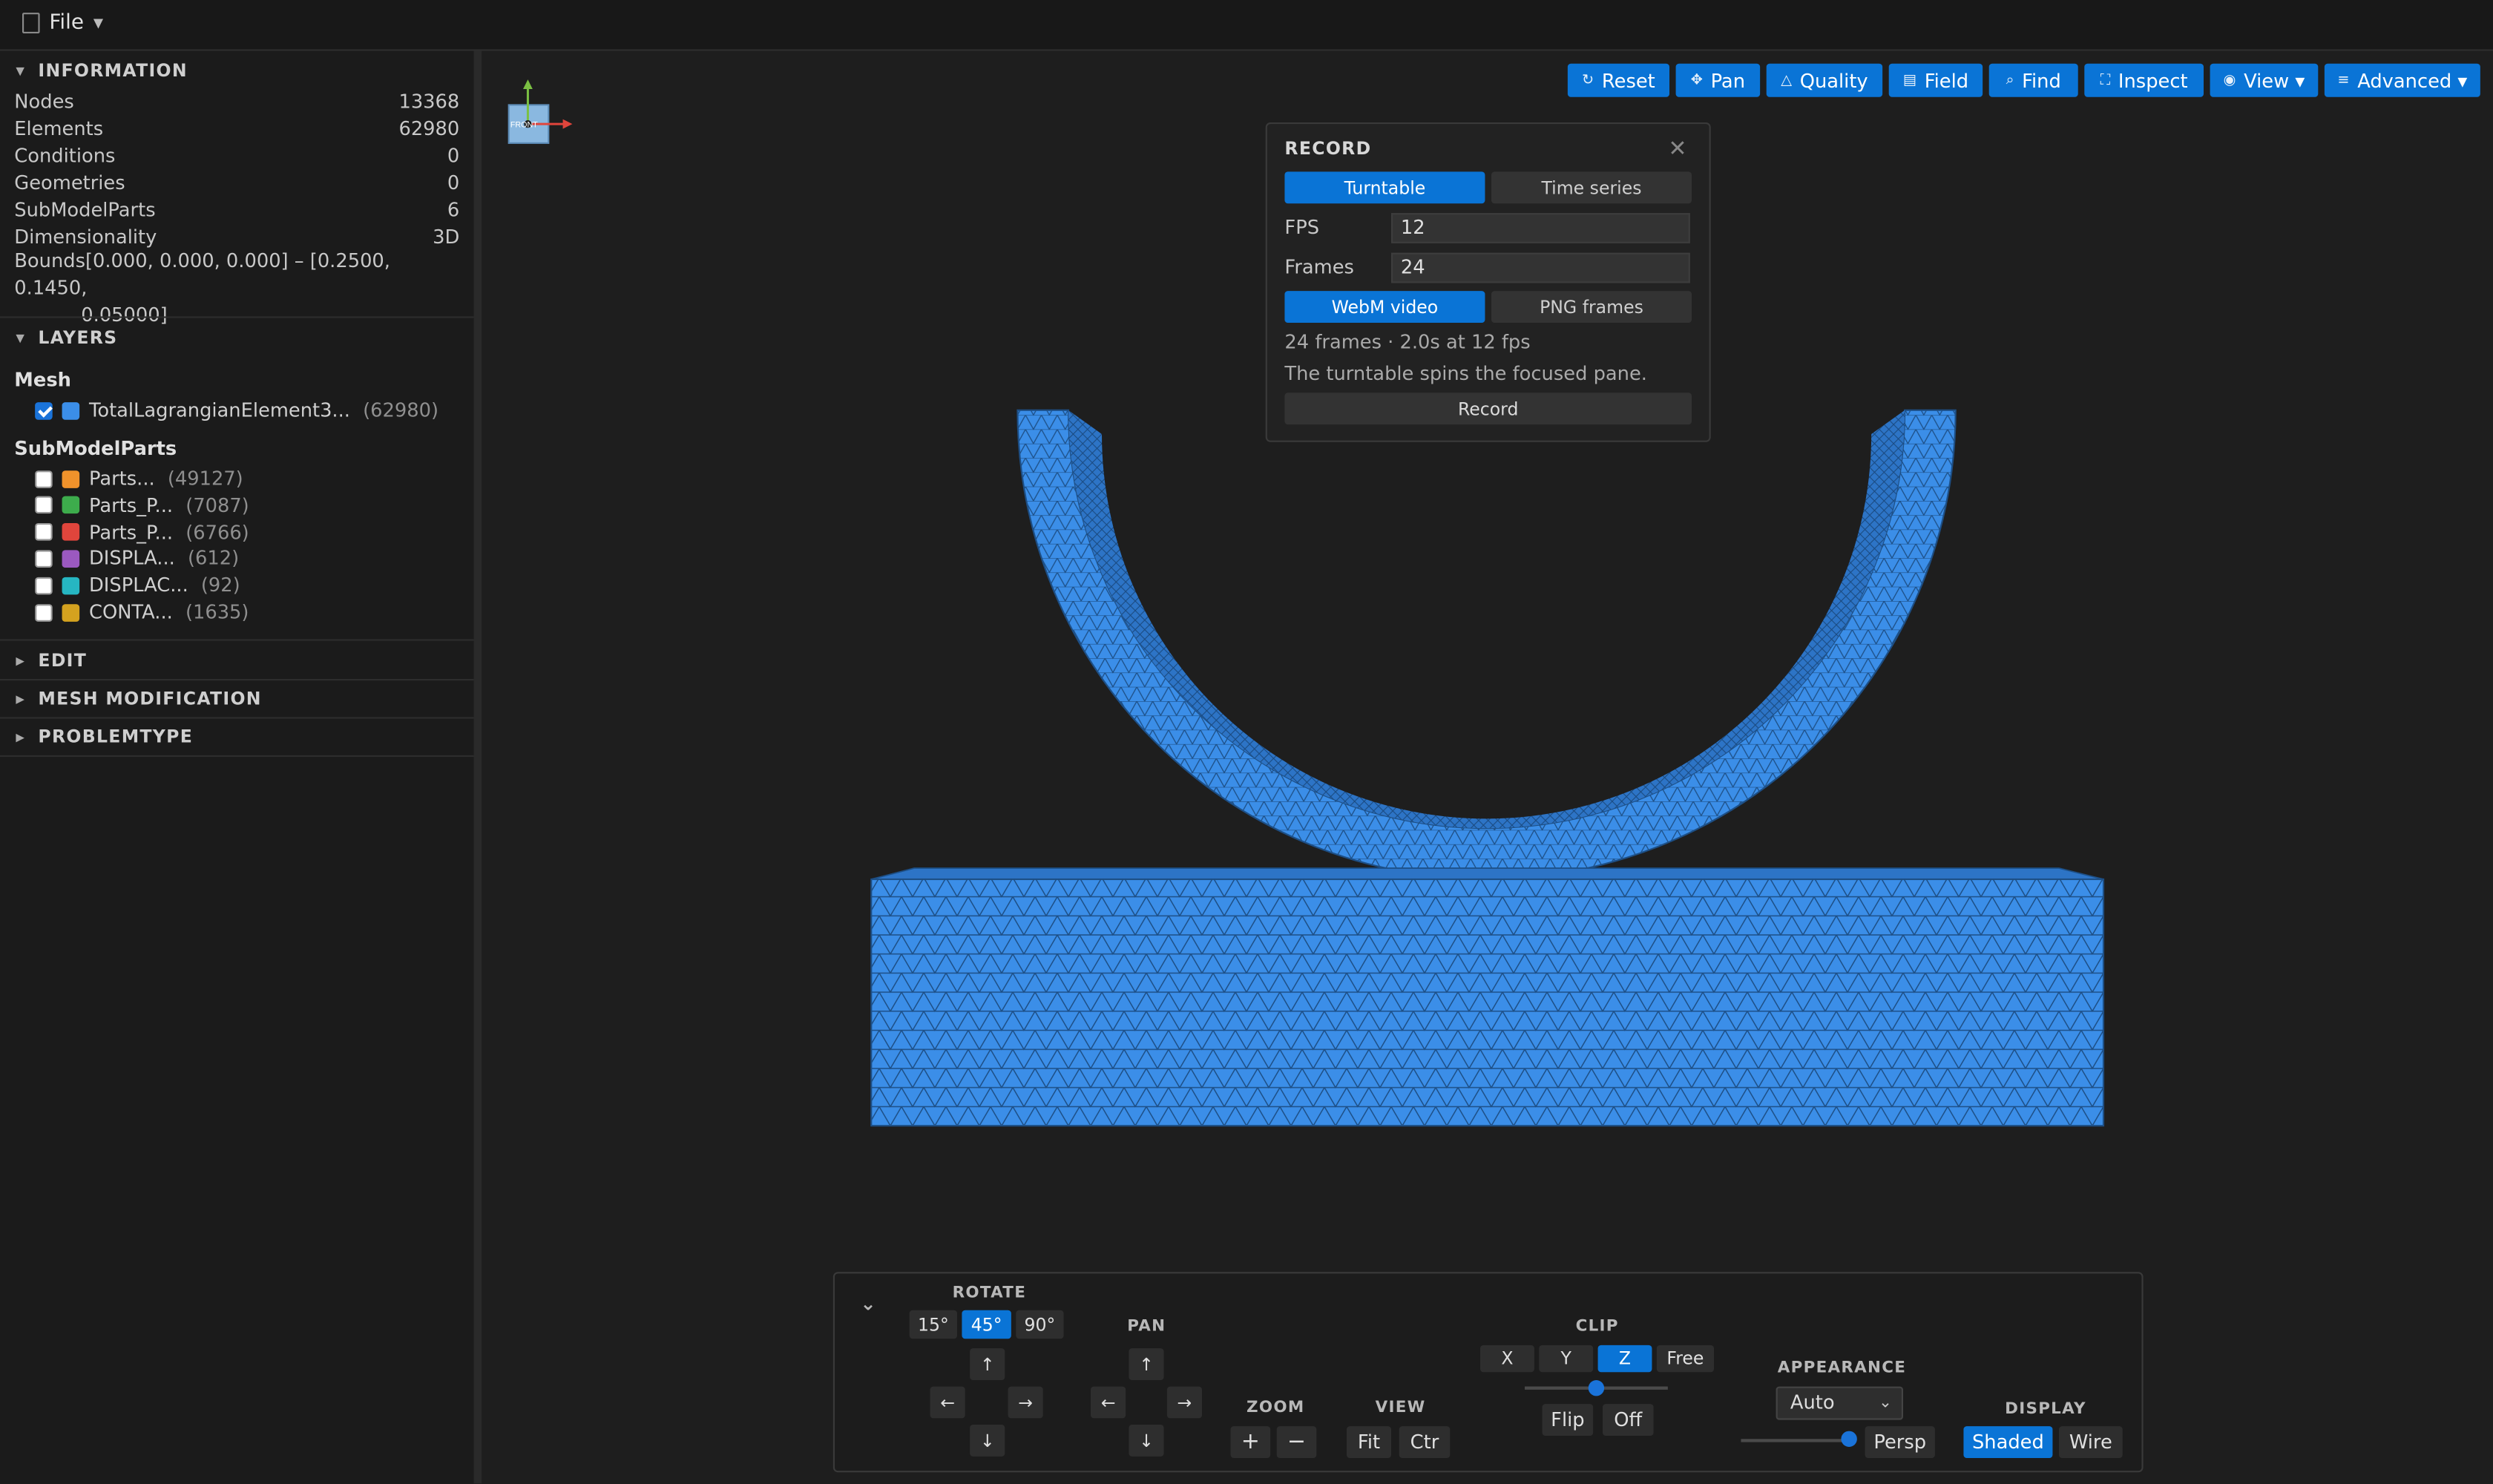  Describe the element at coordinates (104, 736) in the screenshot. I see `section-header: ▶ PROBLEMTYPE` at that location.